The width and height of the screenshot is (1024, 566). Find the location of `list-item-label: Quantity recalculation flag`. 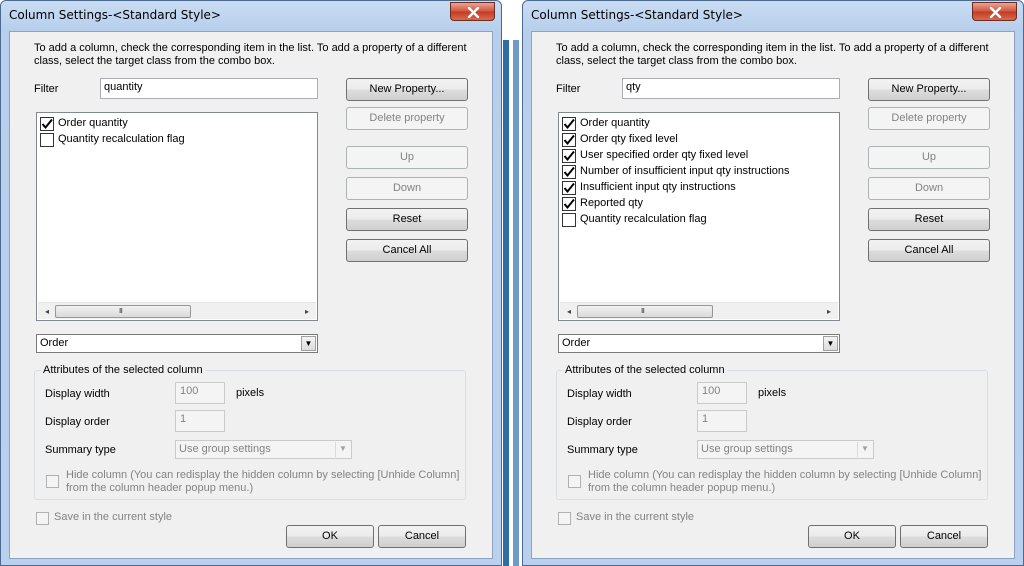

list-item-label: Quantity recalculation flag is located at coordinates (121, 139).